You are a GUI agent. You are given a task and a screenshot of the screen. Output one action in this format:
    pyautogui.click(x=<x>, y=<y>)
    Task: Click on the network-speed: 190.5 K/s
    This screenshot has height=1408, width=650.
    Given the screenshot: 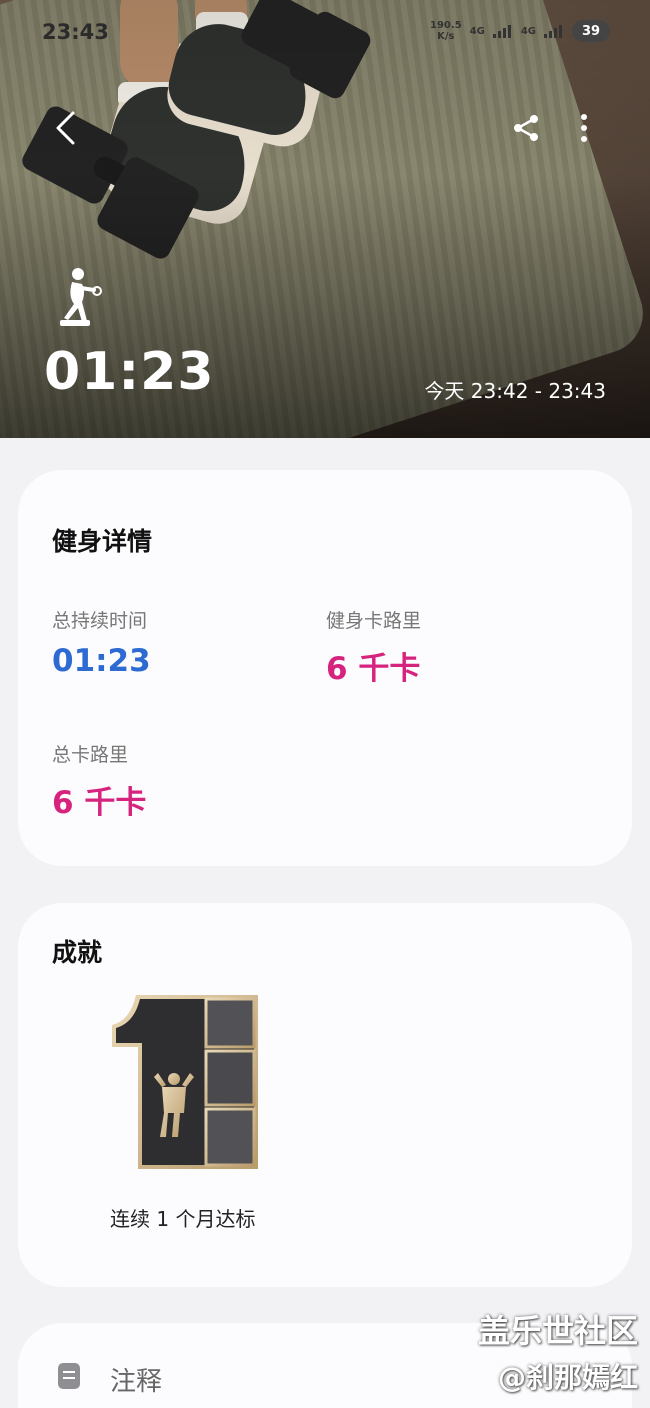 What is the action you would take?
    pyautogui.click(x=446, y=31)
    